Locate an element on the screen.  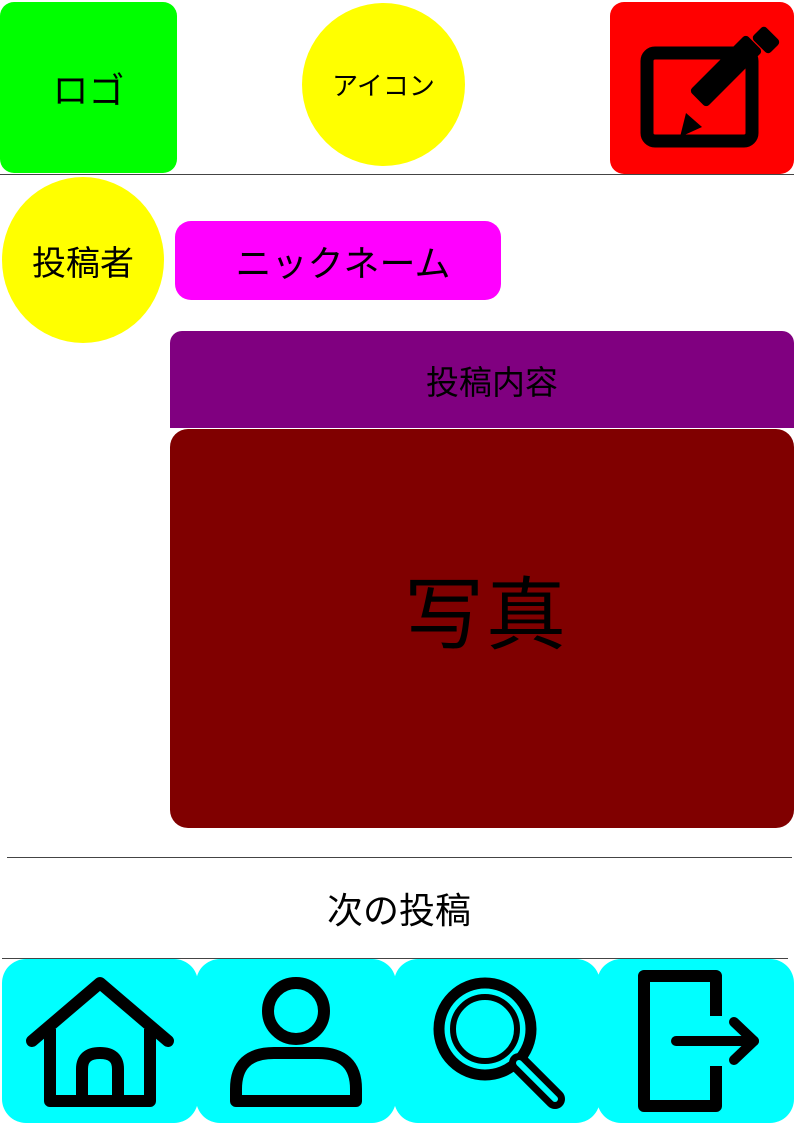
nickname-label: ニックネーム is located at coordinates (343, 264).